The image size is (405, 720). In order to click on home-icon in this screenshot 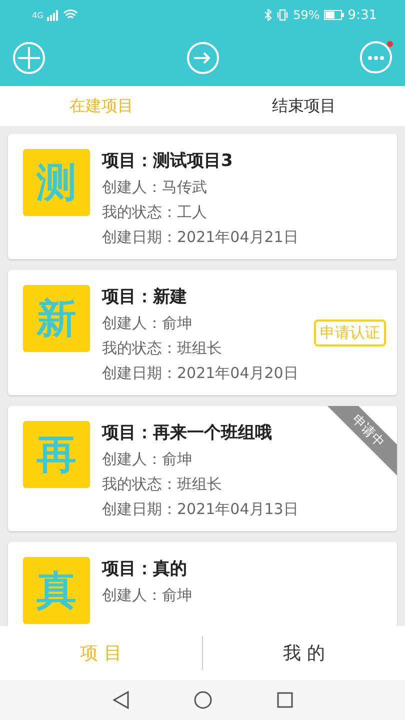, I will do `click(203, 700)`.